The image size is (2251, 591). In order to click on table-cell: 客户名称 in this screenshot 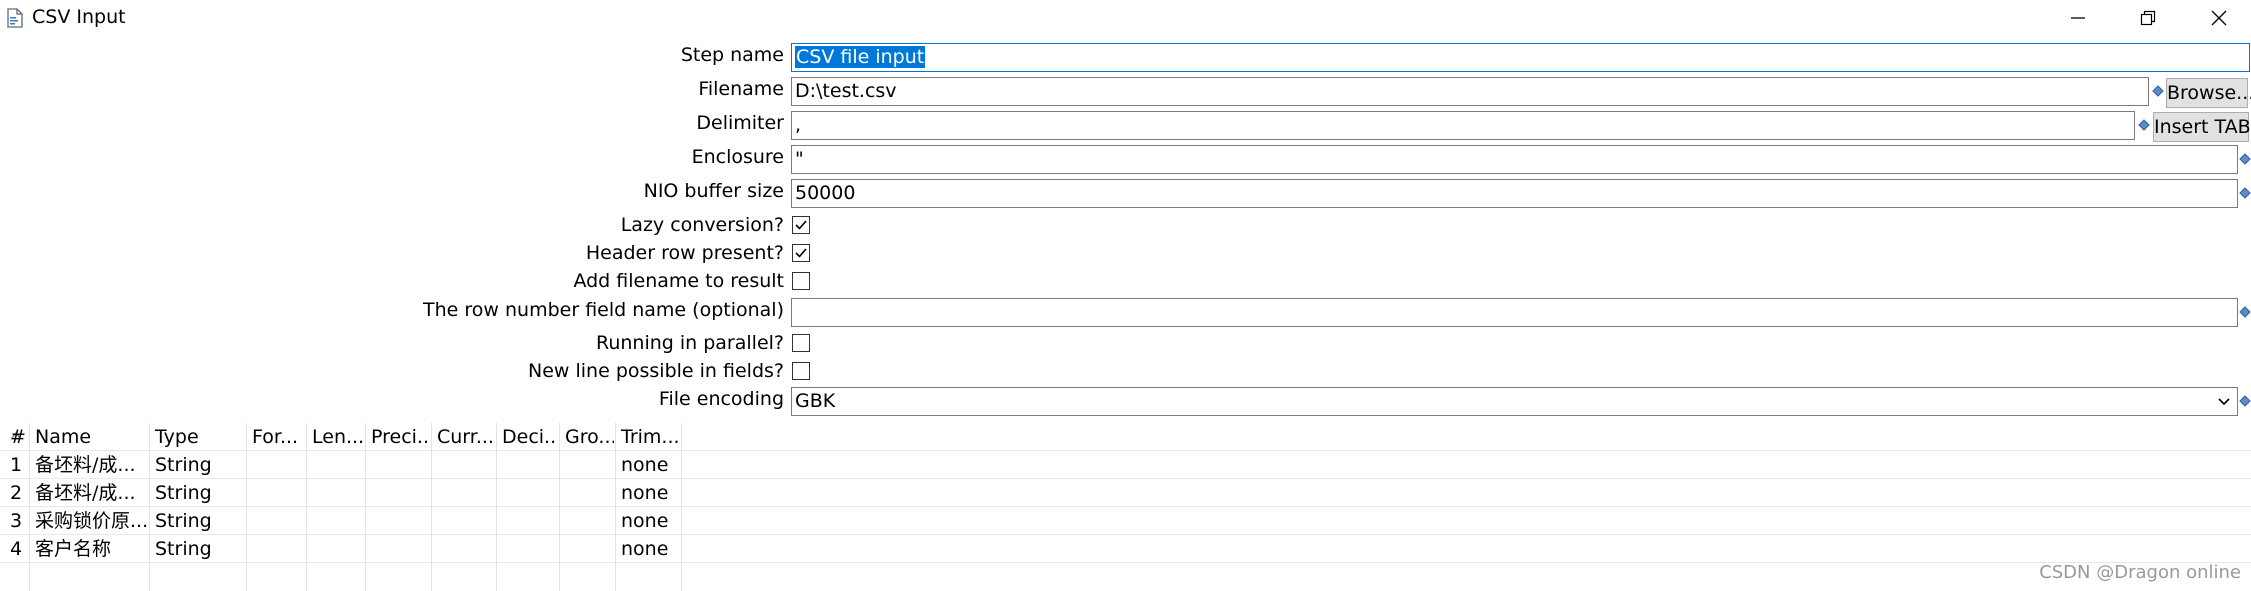, I will do `click(89, 549)`.